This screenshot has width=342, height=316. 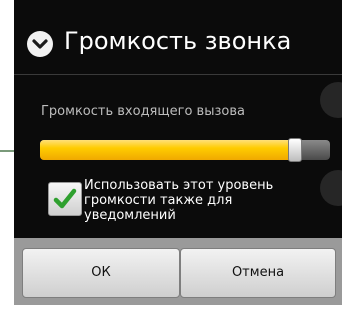 I want to click on slider-fill, so click(x=168, y=150).